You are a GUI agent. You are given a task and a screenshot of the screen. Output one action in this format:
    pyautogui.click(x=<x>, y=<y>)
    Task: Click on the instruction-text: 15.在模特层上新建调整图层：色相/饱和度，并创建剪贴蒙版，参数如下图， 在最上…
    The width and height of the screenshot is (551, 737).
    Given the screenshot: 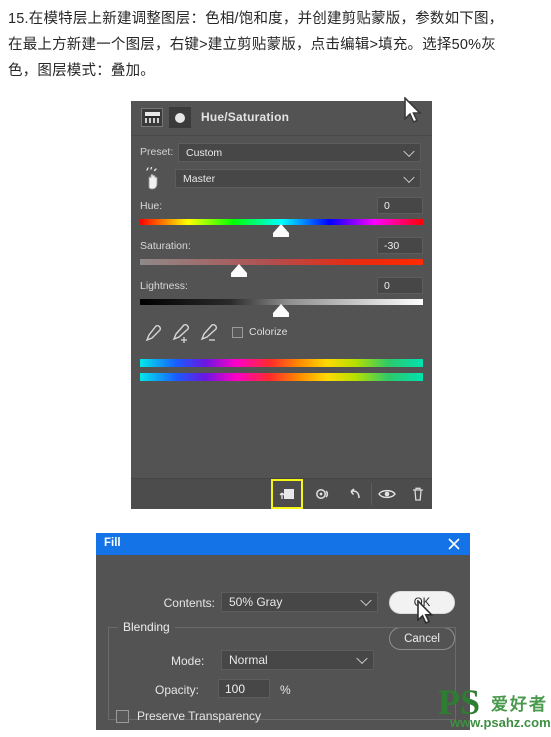 What is the action you would take?
    pyautogui.click(x=276, y=45)
    